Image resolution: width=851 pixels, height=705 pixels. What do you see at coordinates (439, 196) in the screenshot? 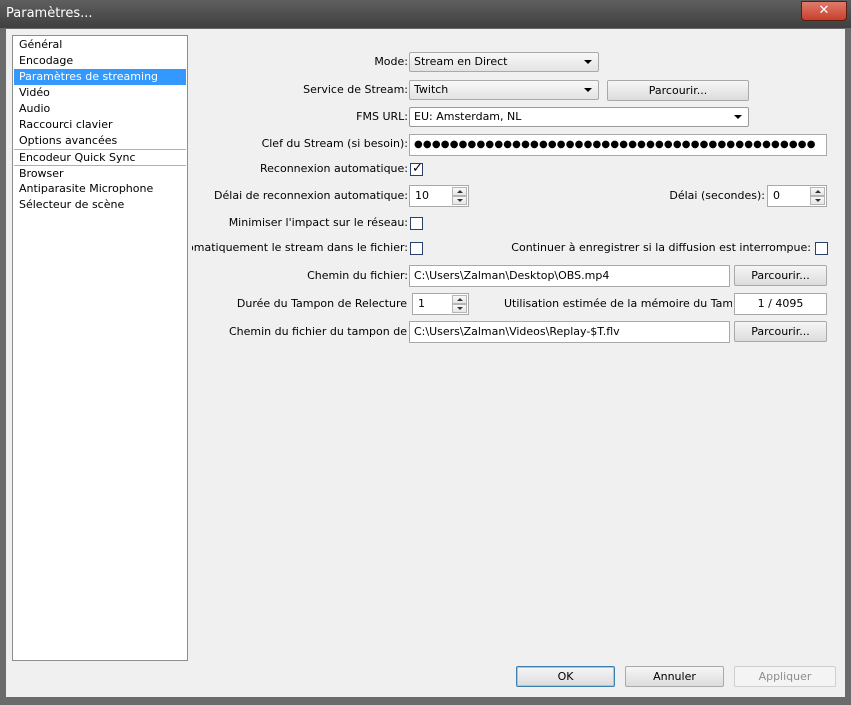
I see `reconnect-delay-spinner: 10` at bounding box center [439, 196].